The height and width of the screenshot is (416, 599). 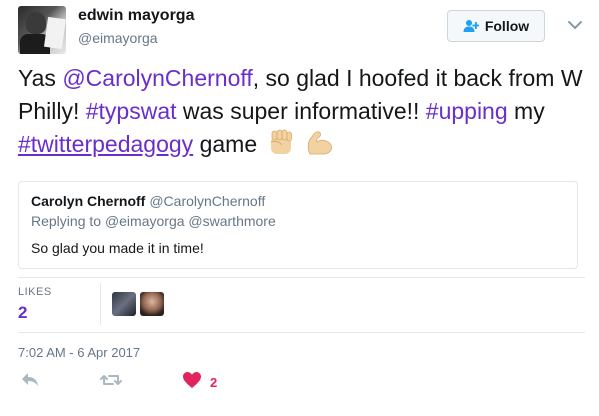 I want to click on likers-avatars, so click(x=138, y=304).